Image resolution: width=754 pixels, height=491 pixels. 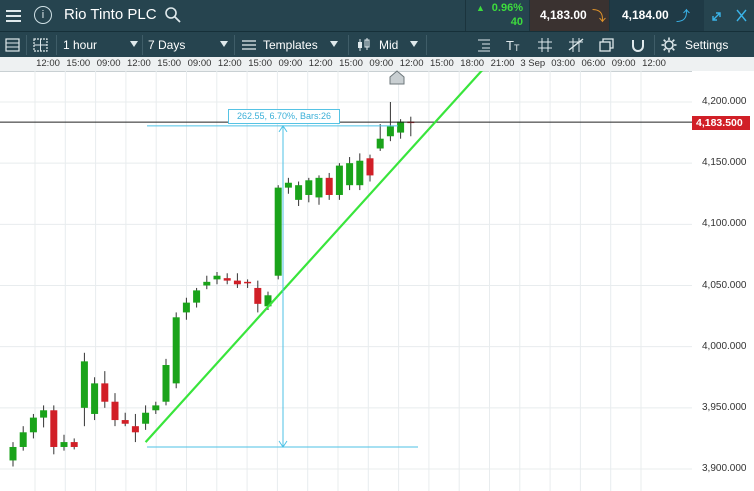 What do you see at coordinates (563, 15) in the screenshot?
I see `sell-price: 4,183.00` at bounding box center [563, 15].